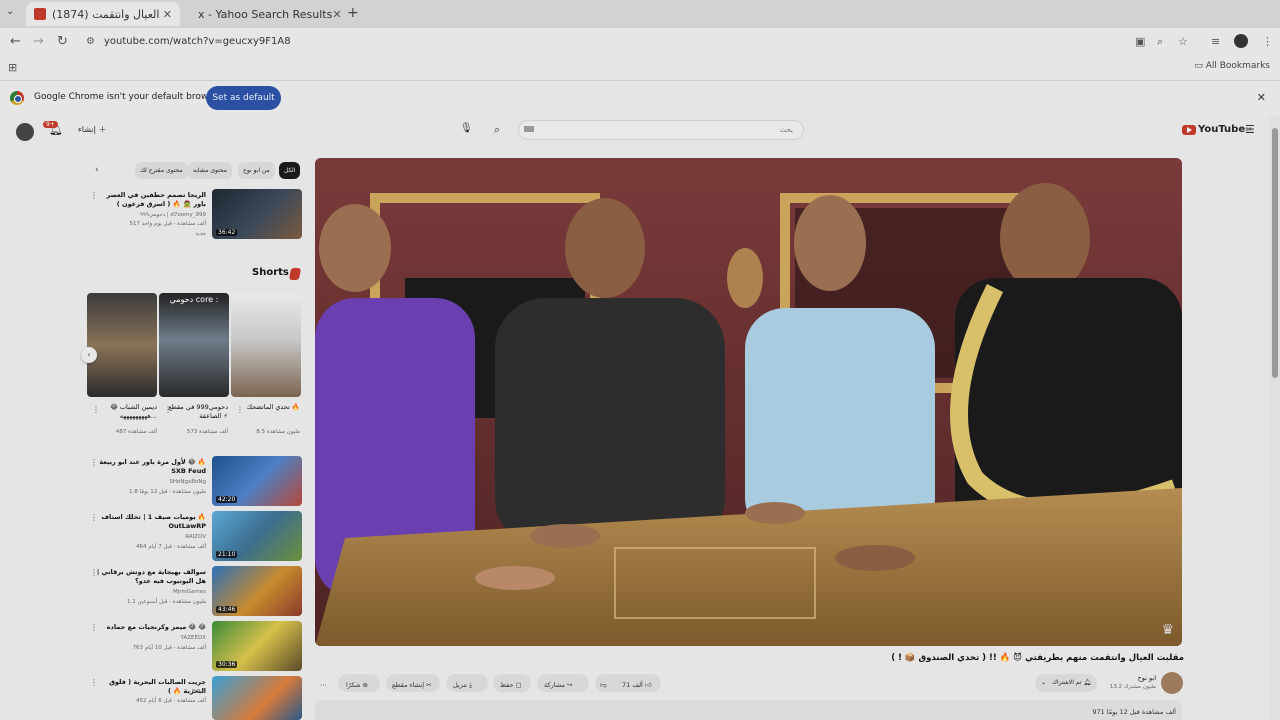 The image size is (1280, 720). What do you see at coordinates (161, 170) in the screenshot?
I see `chip-suggested: محتوى مقترح لك` at bounding box center [161, 170].